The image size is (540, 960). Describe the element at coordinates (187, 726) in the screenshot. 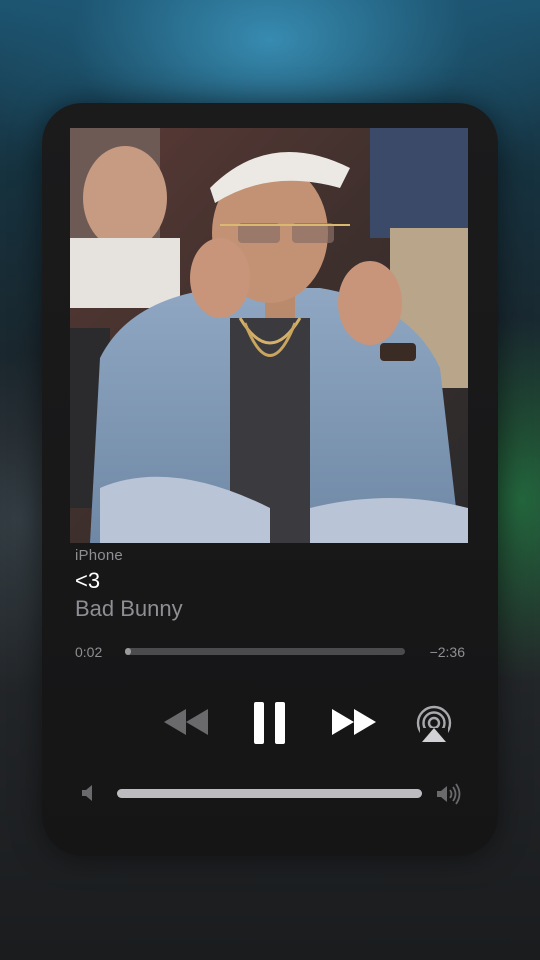

I see `rewind-icon` at that location.